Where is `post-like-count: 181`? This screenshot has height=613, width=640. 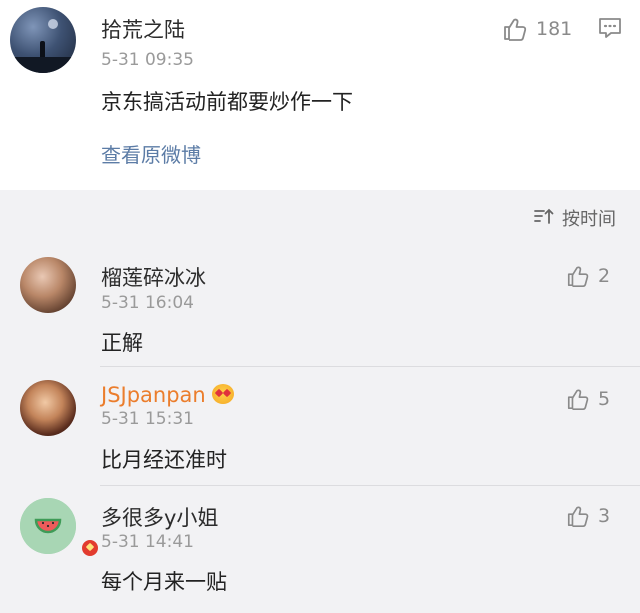 post-like-count: 181 is located at coordinates (554, 29).